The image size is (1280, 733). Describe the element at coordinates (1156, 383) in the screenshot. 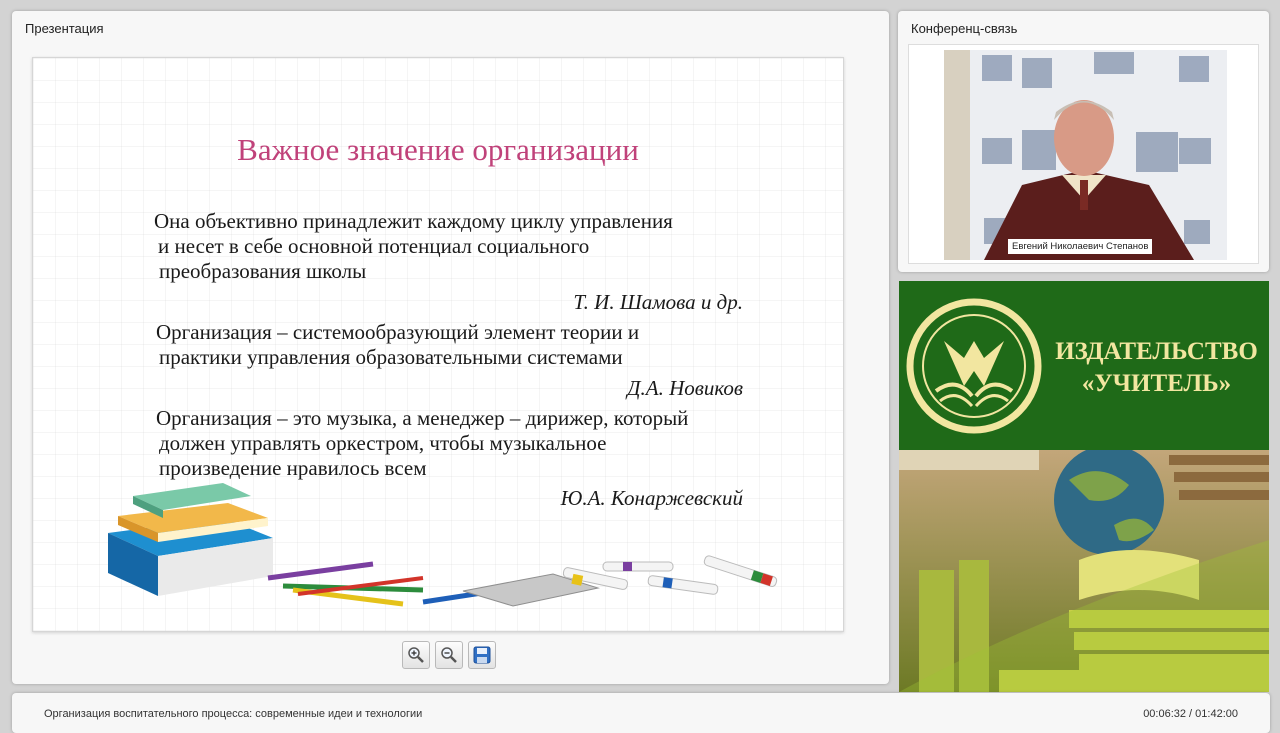

I see `publisher-name-line-2: «УЧИТЕЛЬ»` at that location.